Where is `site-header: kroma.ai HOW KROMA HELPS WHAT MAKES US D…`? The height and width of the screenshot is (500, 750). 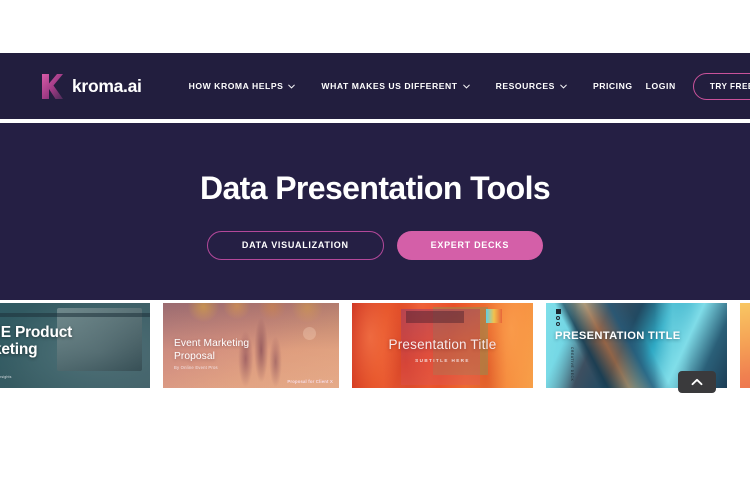 site-header: kroma.ai HOW KROMA HELPS WHAT MAKES US D… is located at coordinates (375, 86).